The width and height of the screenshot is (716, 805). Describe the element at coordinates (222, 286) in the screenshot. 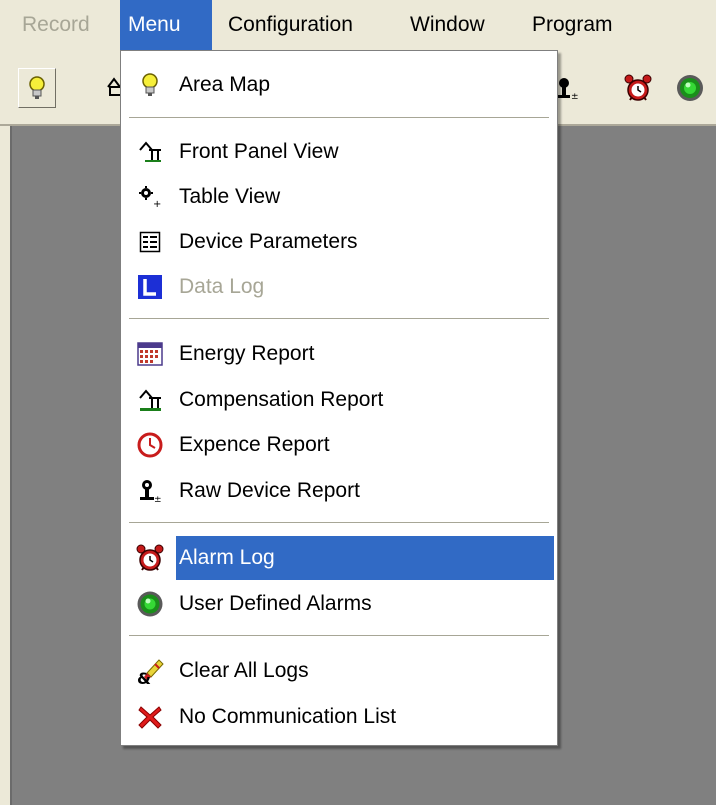

I see `menu-item-label: Data Log` at that location.